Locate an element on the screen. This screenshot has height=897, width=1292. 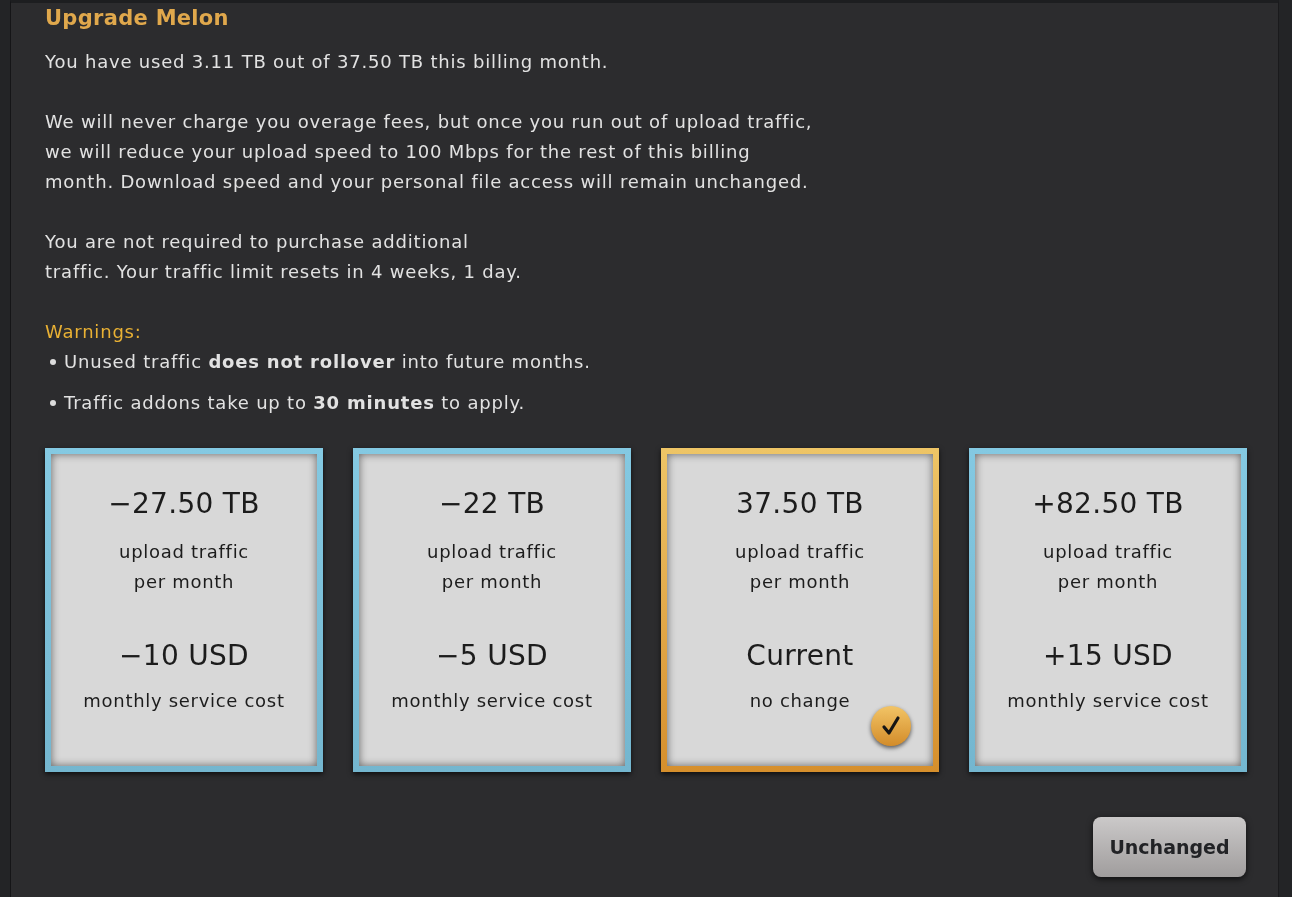
traffic-amount: −27.50 TB is located at coordinates (184, 504).